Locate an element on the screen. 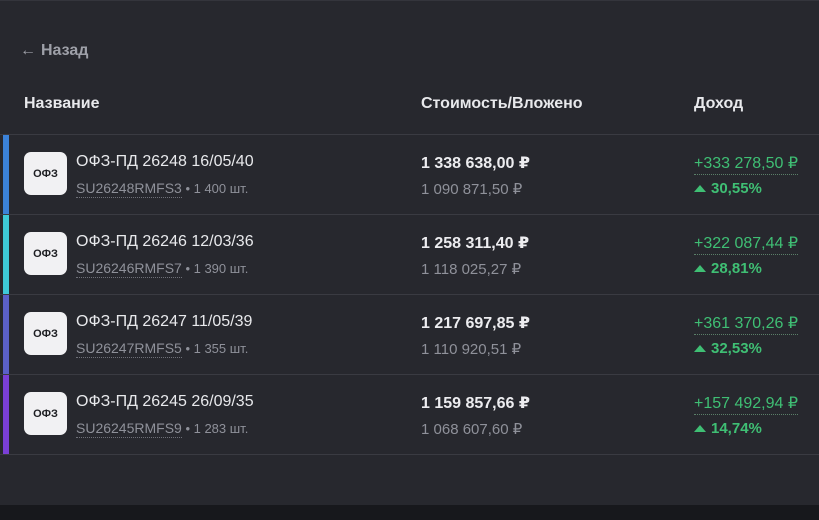 This screenshot has height=520, width=819. income-percent: 32,53% is located at coordinates (728, 348).